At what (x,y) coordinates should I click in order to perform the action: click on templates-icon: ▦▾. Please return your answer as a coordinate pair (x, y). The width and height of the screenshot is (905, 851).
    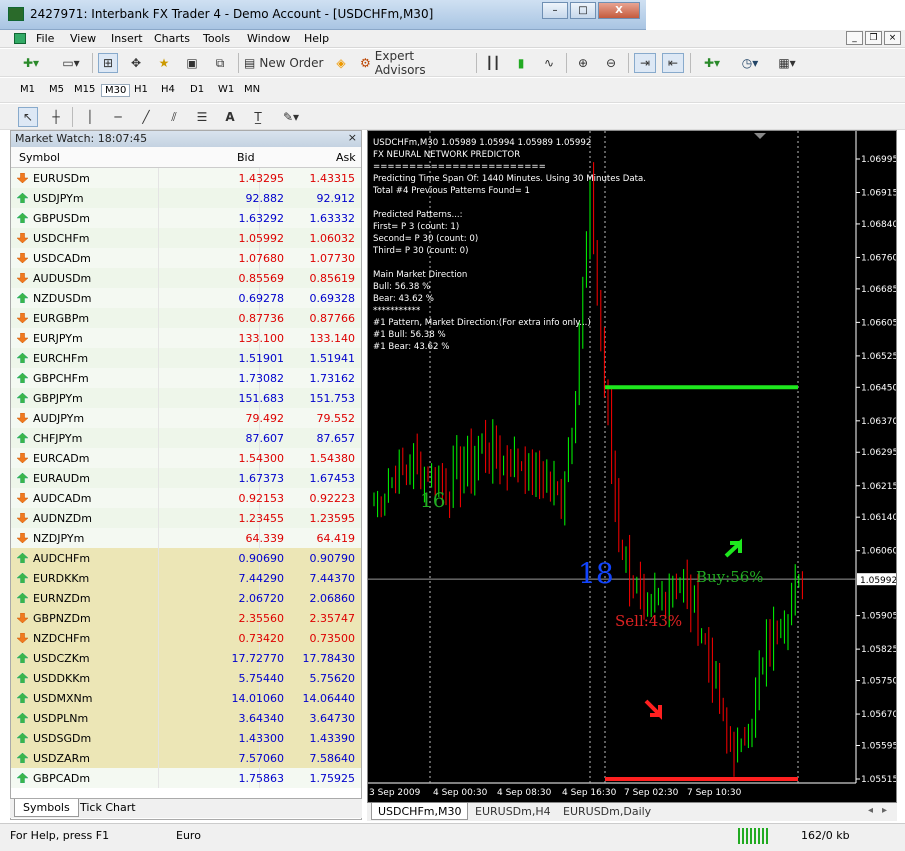
    Looking at the image, I should click on (787, 63).